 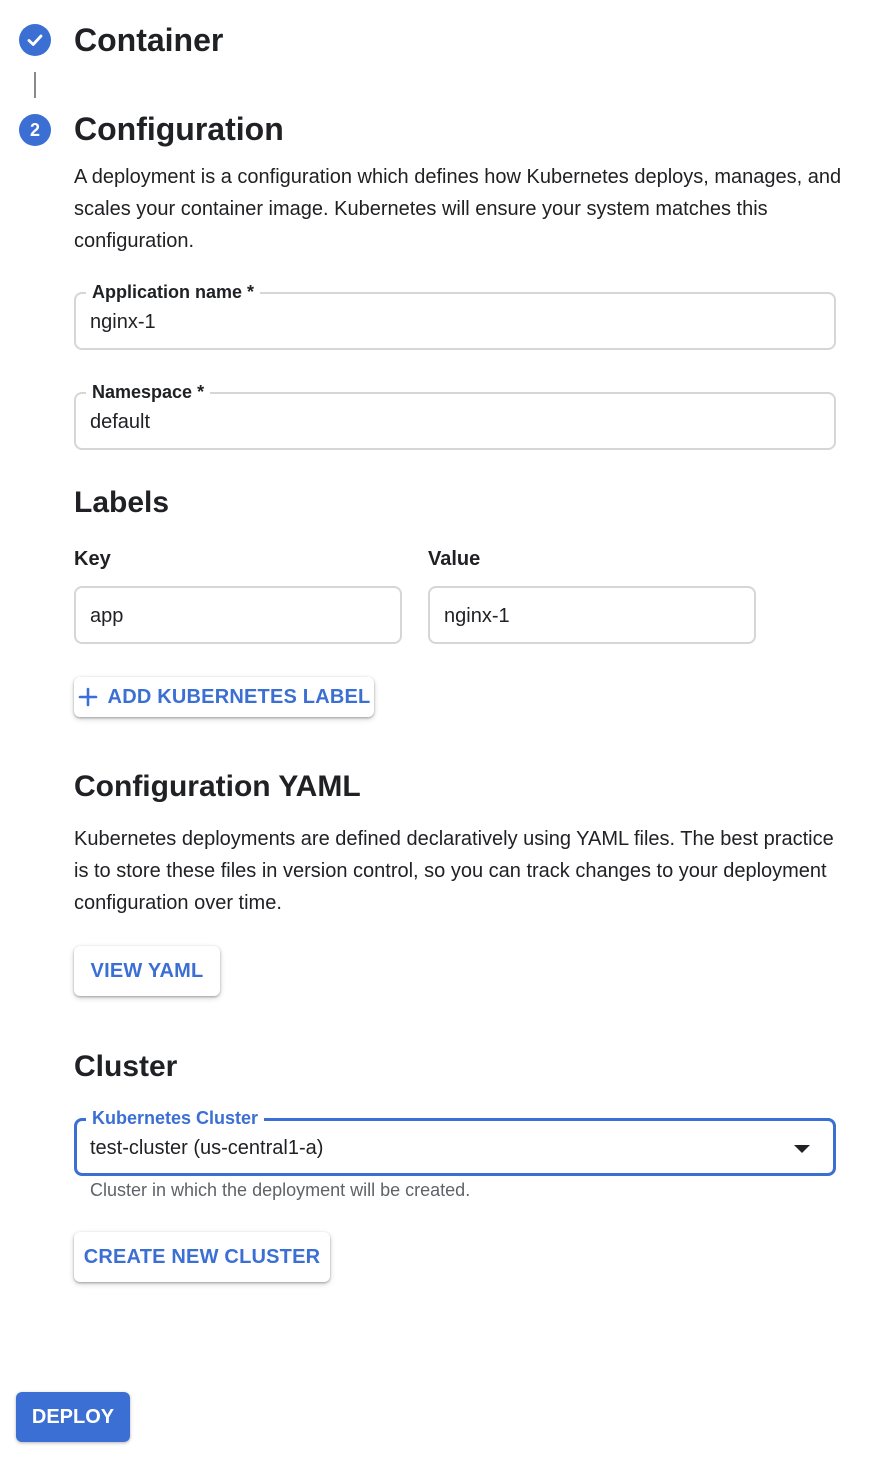 What do you see at coordinates (148, 40) in the screenshot?
I see `step-title-container: Container` at bounding box center [148, 40].